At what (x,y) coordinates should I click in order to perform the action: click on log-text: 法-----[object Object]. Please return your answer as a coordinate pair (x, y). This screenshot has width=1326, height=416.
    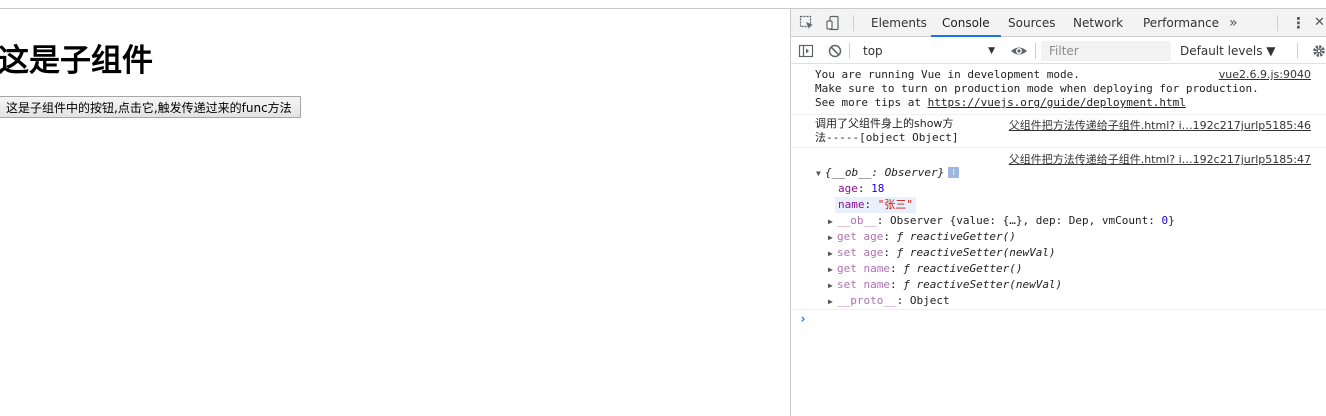
    Looking at the image, I should click on (887, 137).